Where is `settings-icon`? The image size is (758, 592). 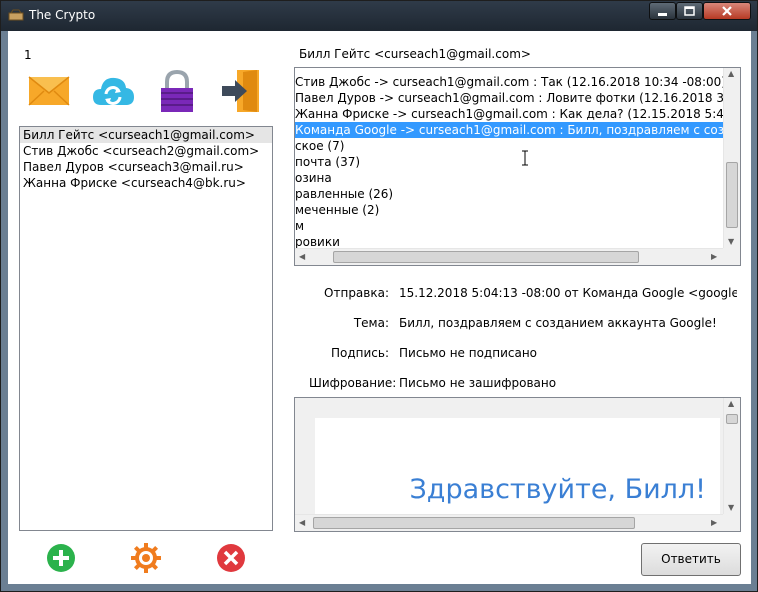 settings-icon is located at coordinates (146, 558).